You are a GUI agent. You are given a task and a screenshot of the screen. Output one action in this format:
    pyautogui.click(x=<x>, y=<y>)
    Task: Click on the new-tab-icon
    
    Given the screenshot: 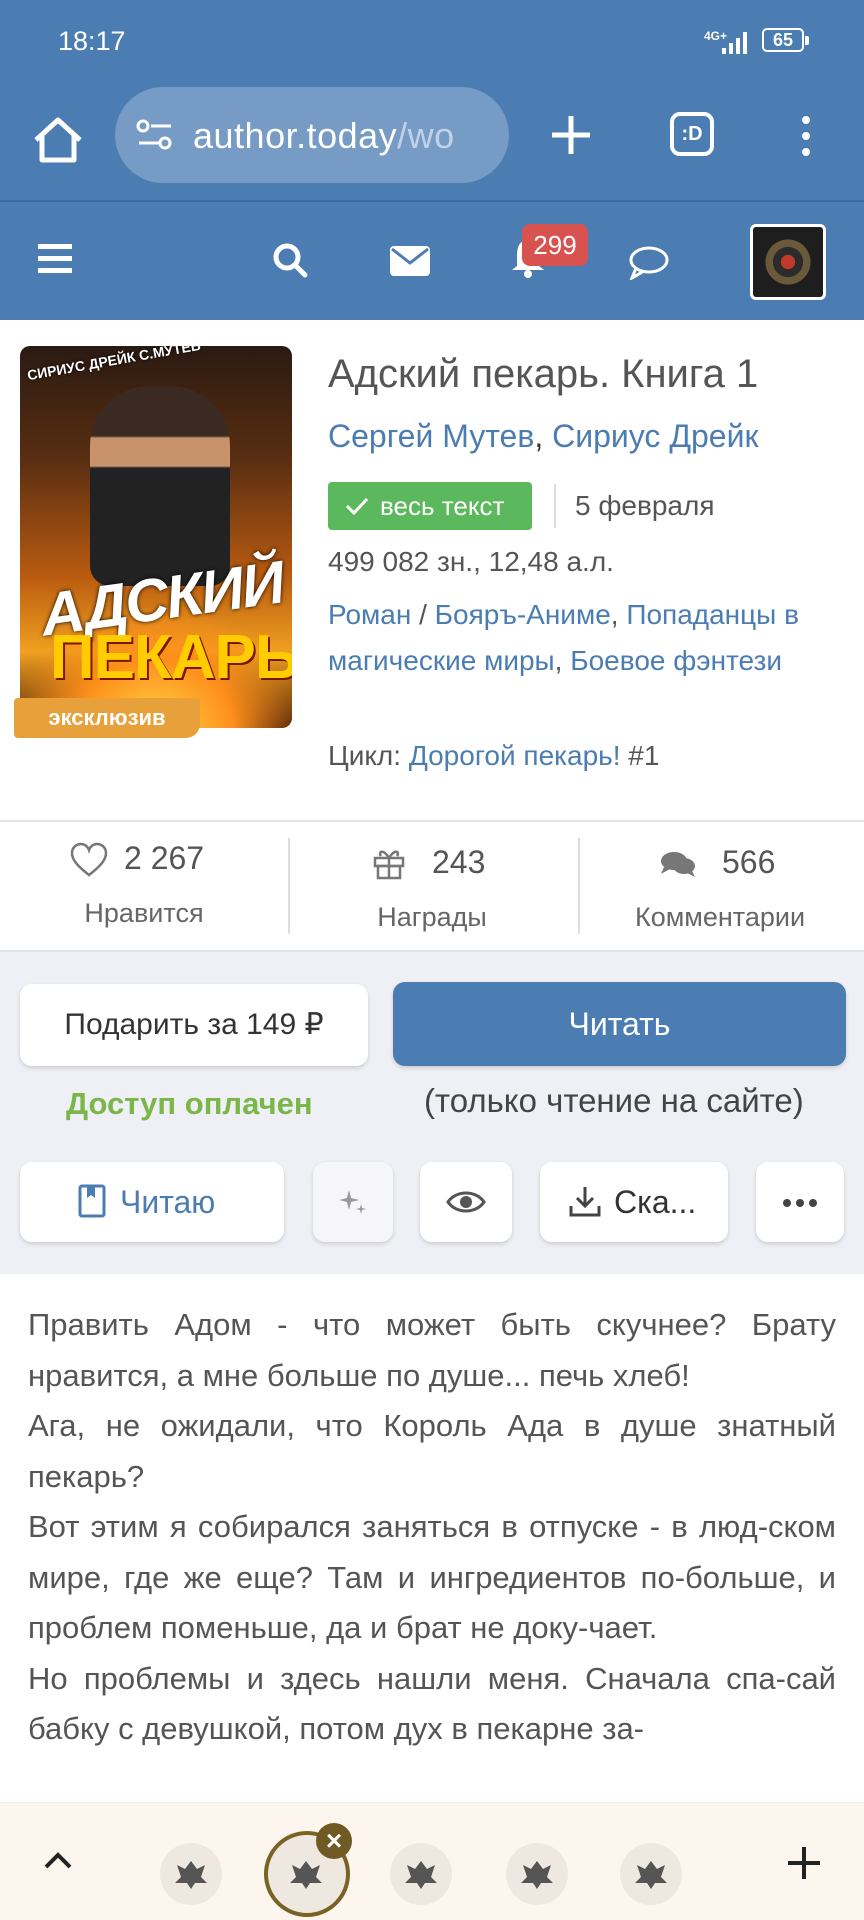 What is the action you would take?
    pyautogui.click(x=571, y=135)
    